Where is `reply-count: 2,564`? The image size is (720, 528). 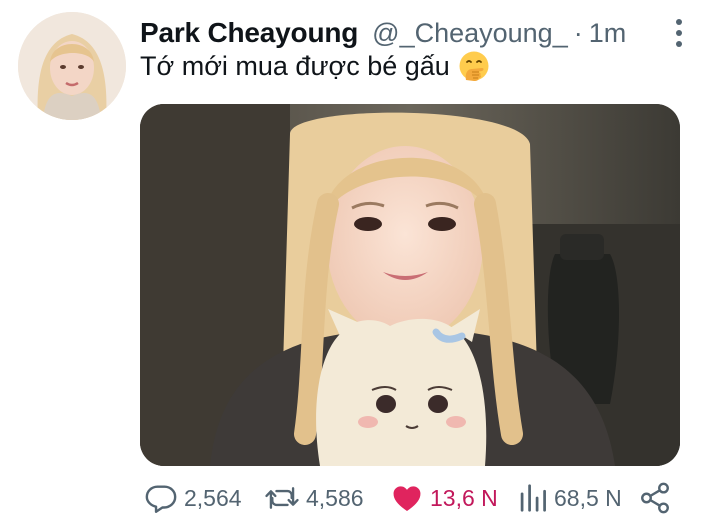 reply-count: 2,564 is located at coordinates (213, 497).